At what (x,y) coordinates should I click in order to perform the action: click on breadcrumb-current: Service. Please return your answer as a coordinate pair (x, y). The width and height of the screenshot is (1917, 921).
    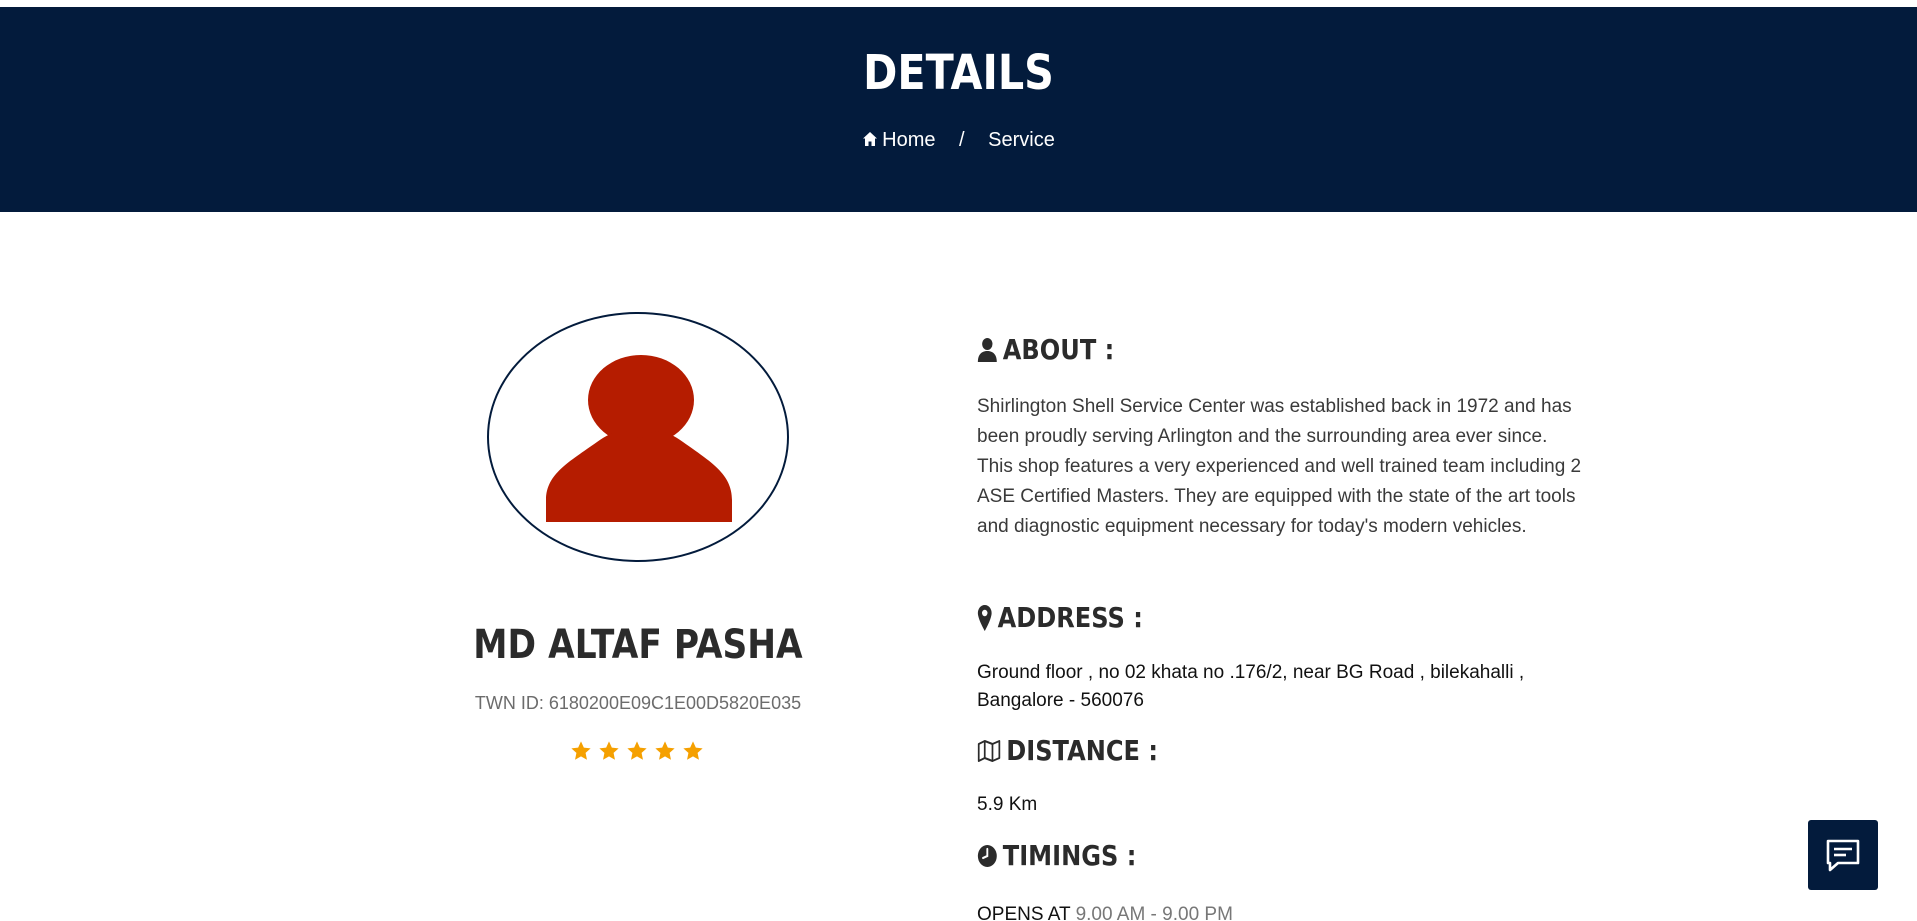
    Looking at the image, I should click on (1021, 140).